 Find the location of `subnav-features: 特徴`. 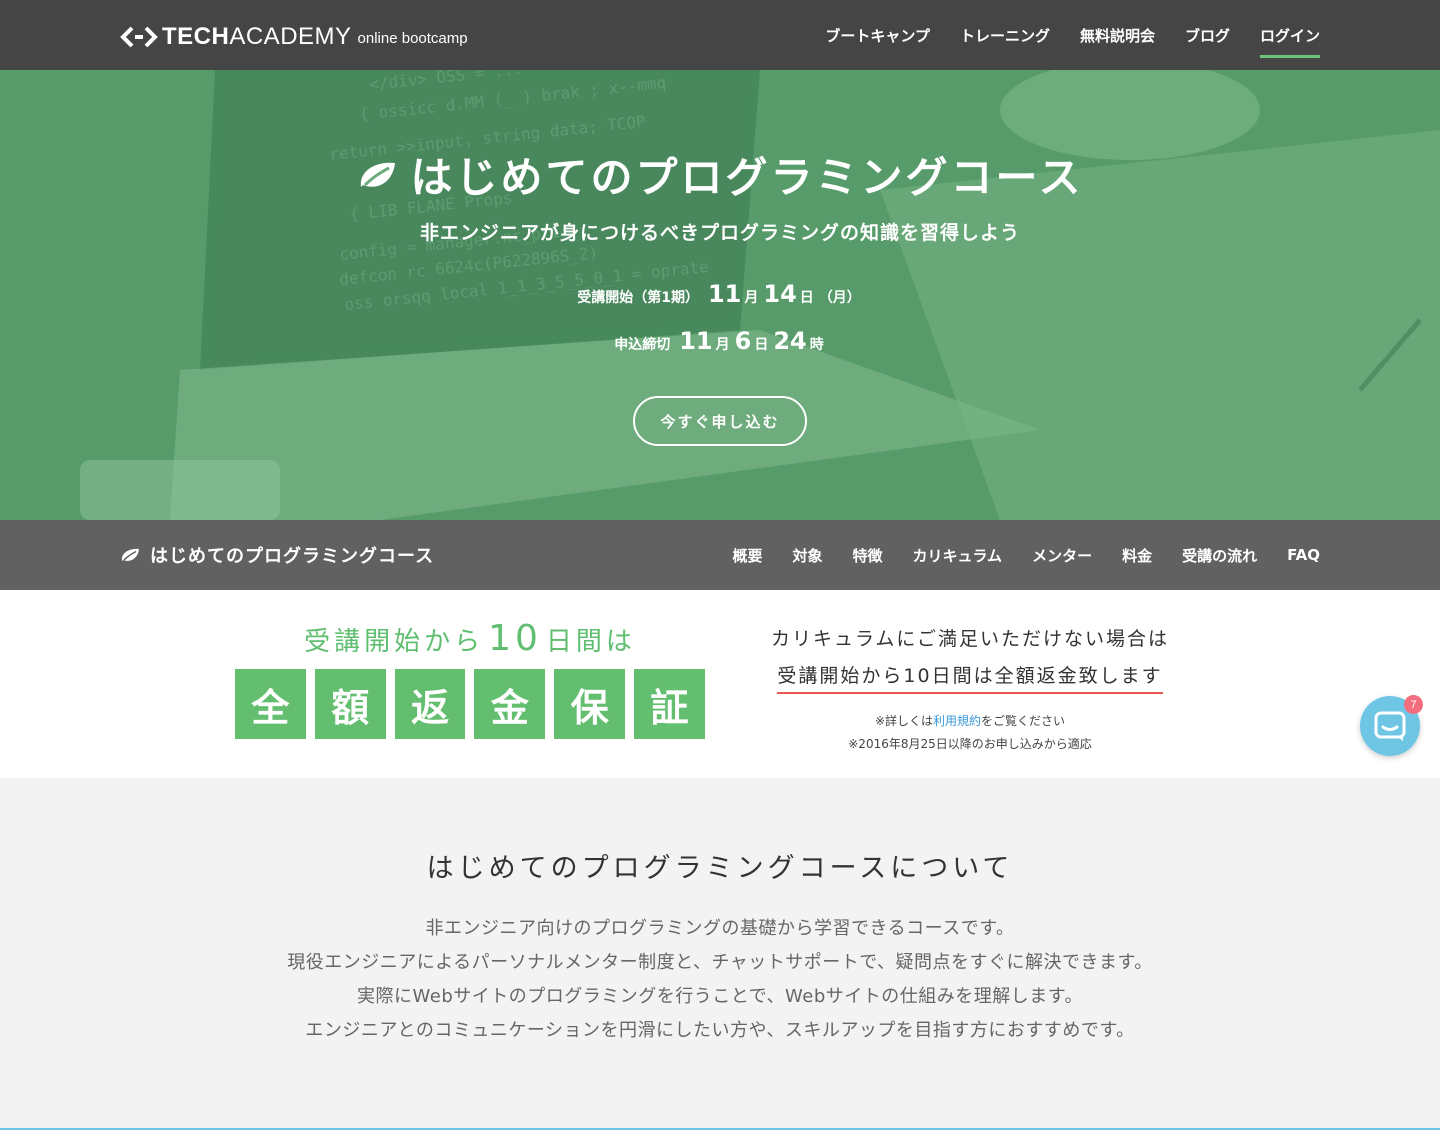

subnav-features: 特徴 is located at coordinates (867, 555).